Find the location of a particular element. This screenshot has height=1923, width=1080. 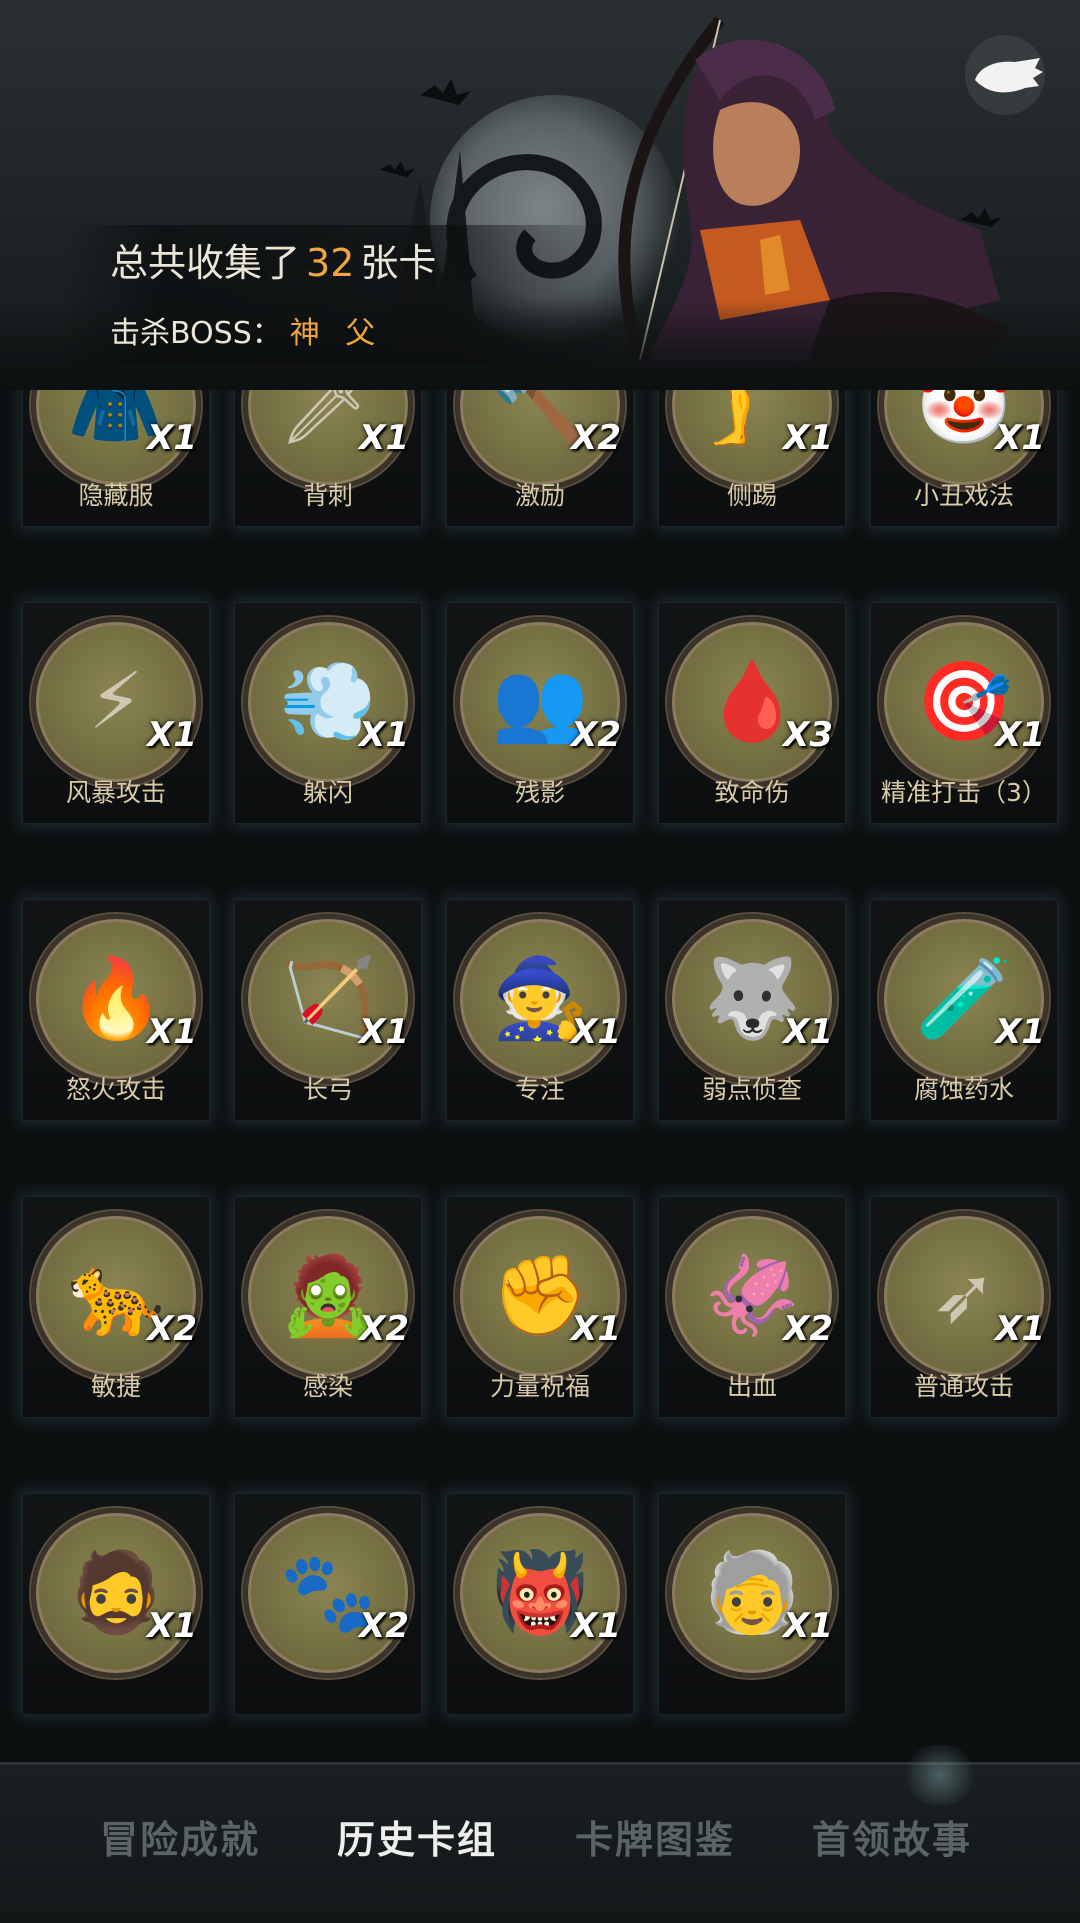

card-name: 侧踢 is located at coordinates (751, 495).